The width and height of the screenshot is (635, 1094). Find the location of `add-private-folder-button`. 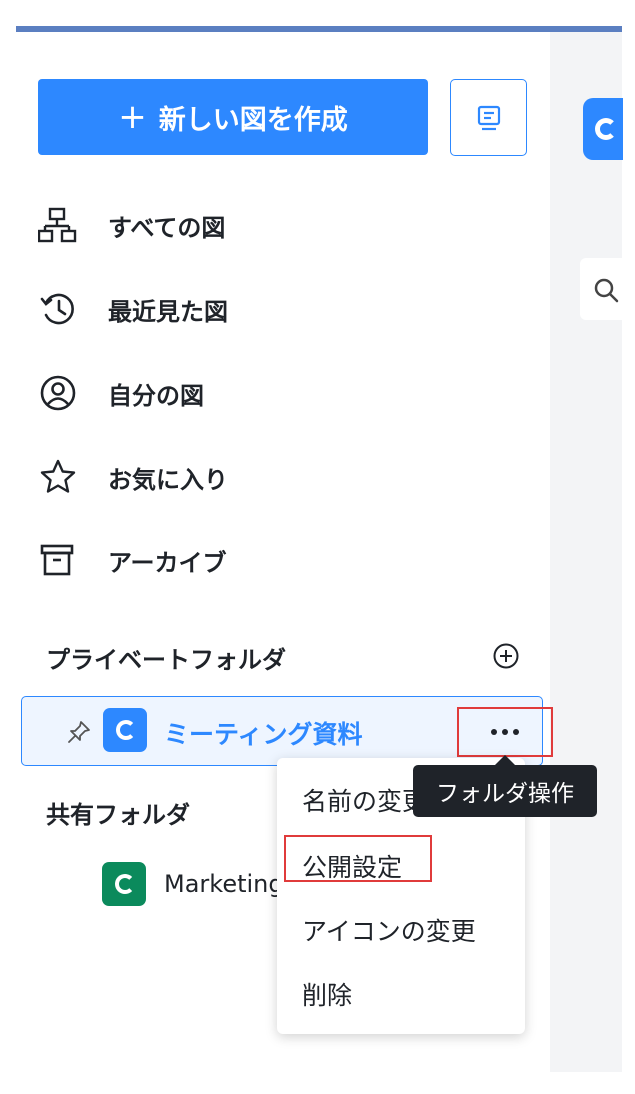

add-private-folder-button is located at coordinates (506, 656).